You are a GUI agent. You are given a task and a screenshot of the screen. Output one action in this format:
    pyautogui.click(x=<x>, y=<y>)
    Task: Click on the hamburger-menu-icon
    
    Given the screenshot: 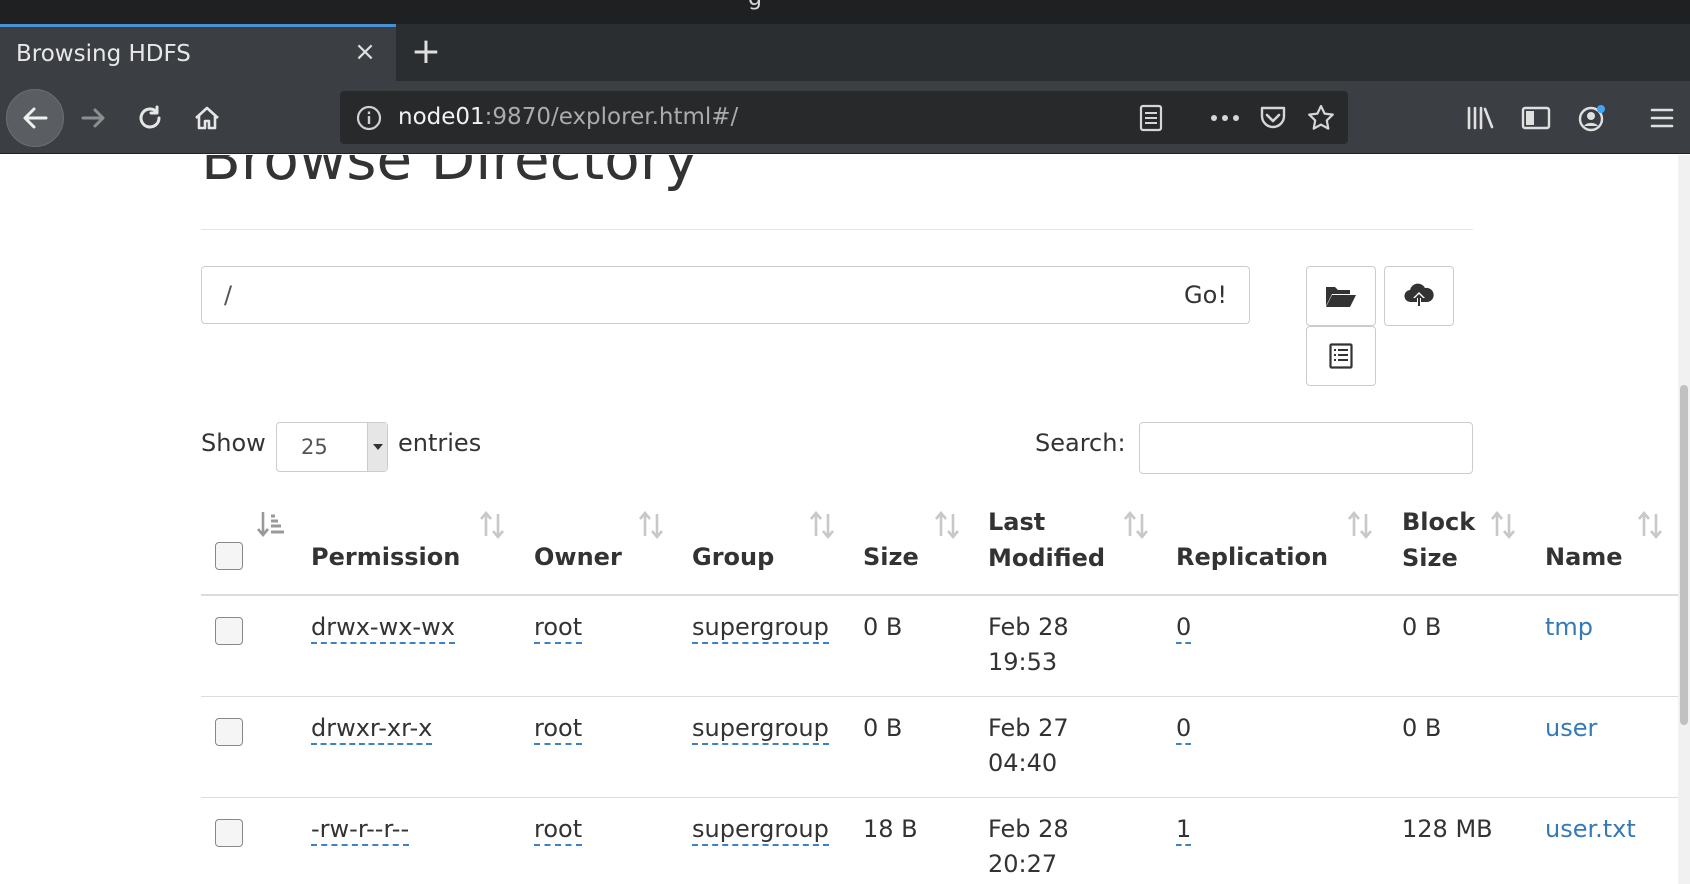 What is the action you would take?
    pyautogui.click(x=1662, y=117)
    